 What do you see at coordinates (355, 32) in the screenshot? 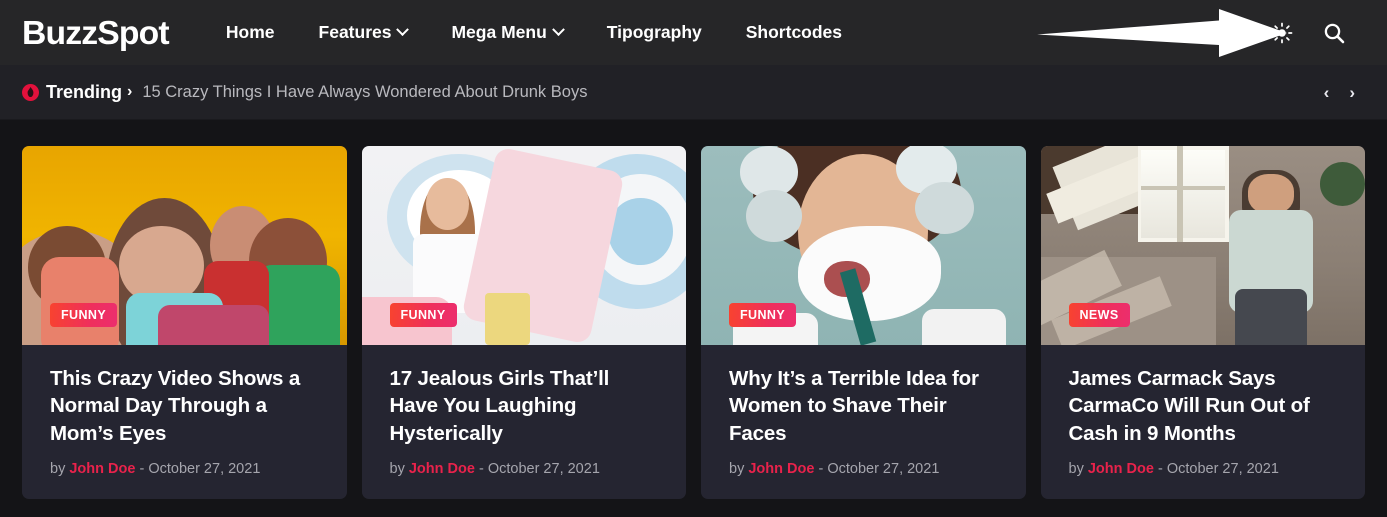
I see `nav-item-label: Features` at bounding box center [355, 32].